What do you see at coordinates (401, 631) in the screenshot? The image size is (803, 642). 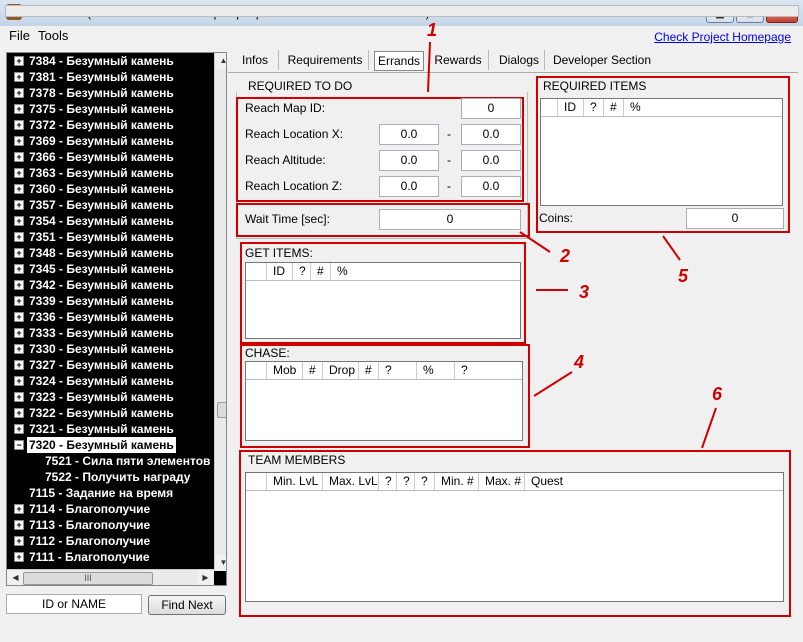 I see `status-bar` at bounding box center [401, 631].